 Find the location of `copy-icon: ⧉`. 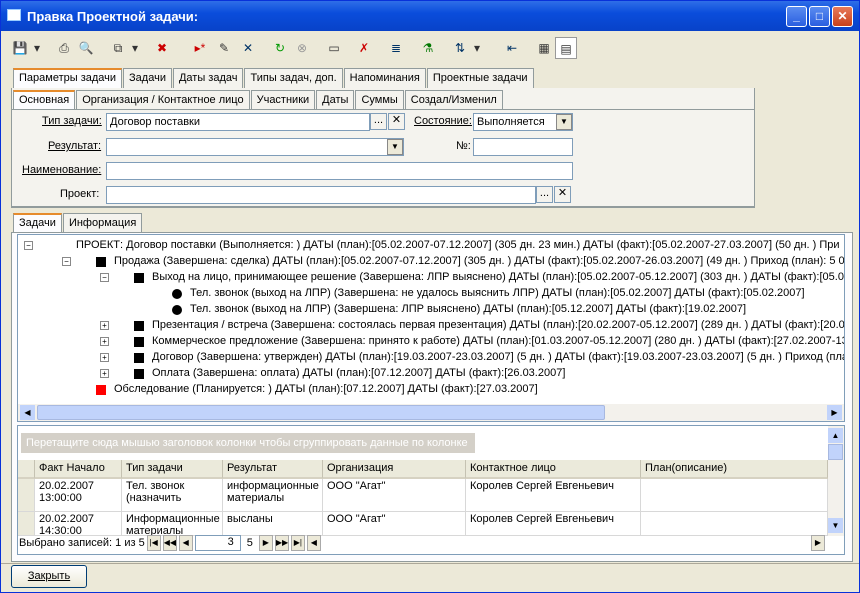

copy-icon: ⧉ is located at coordinates (118, 48).